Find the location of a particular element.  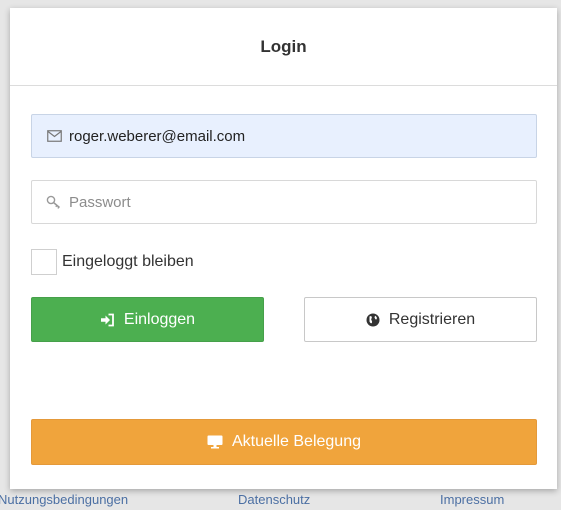

footer-link-imprint: Impressum is located at coordinates (472, 499).